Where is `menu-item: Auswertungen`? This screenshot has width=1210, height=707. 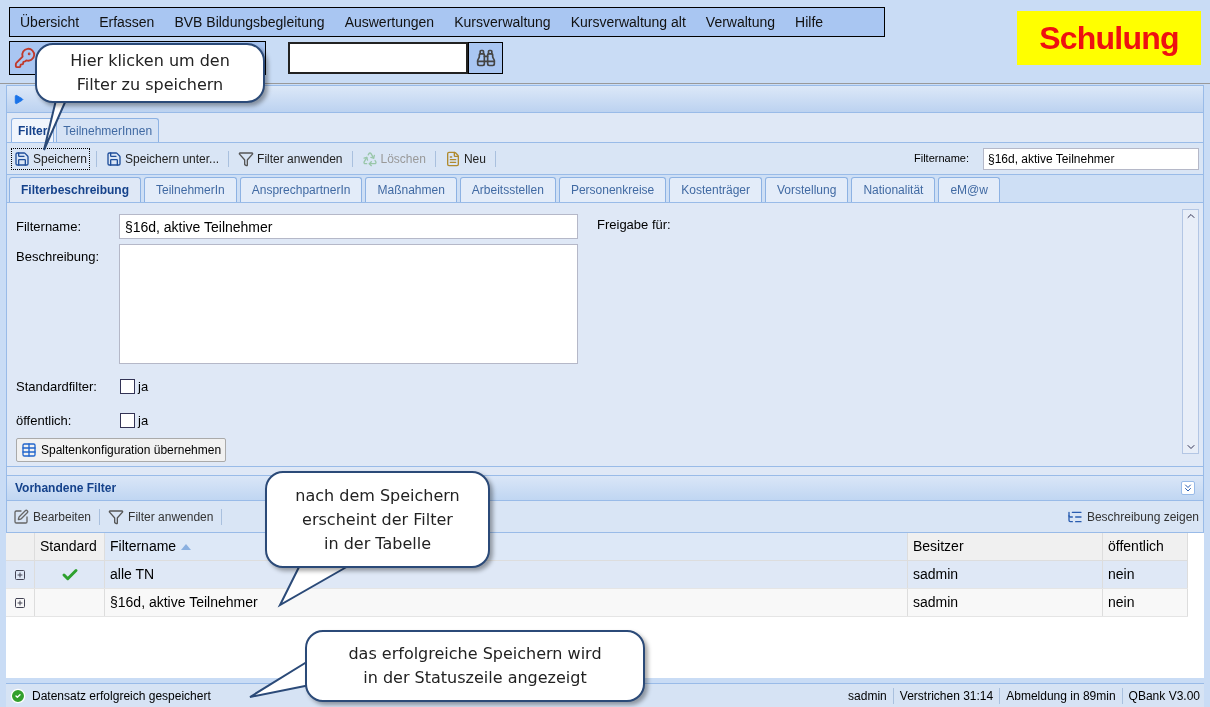
menu-item: Auswertungen is located at coordinates (389, 22).